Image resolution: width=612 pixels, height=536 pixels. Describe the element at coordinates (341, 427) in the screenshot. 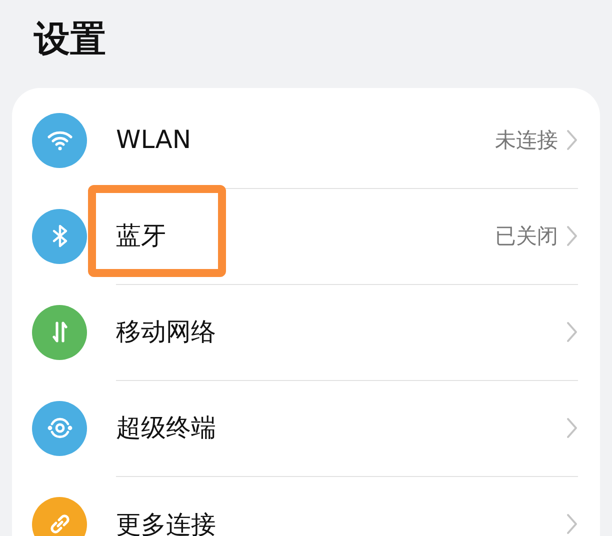

I see `settings-item-label: 超级终端` at that location.